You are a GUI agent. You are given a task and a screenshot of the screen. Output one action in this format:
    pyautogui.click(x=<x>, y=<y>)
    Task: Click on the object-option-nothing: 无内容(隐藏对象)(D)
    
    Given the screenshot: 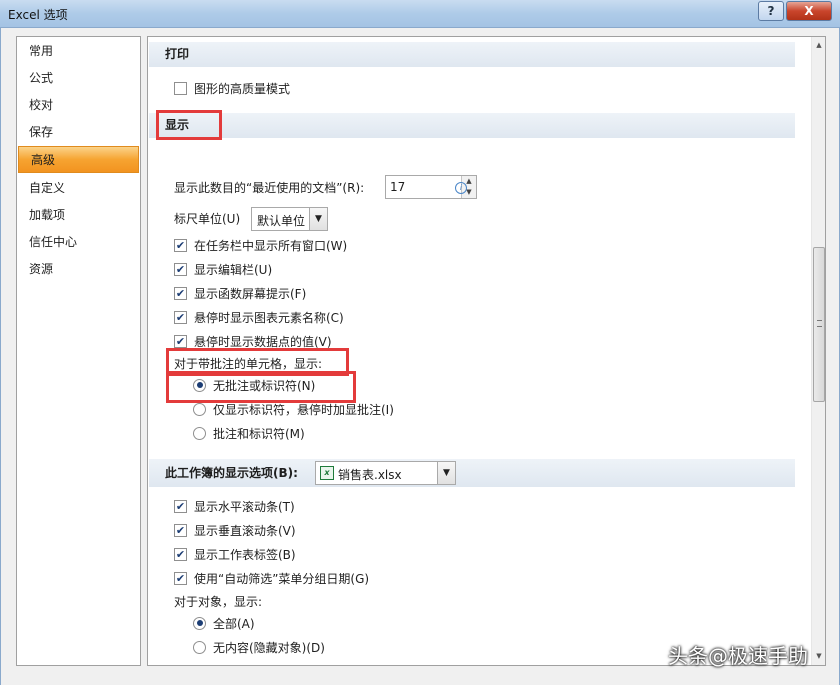 What is the action you would take?
    pyautogui.click(x=259, y=647)
    